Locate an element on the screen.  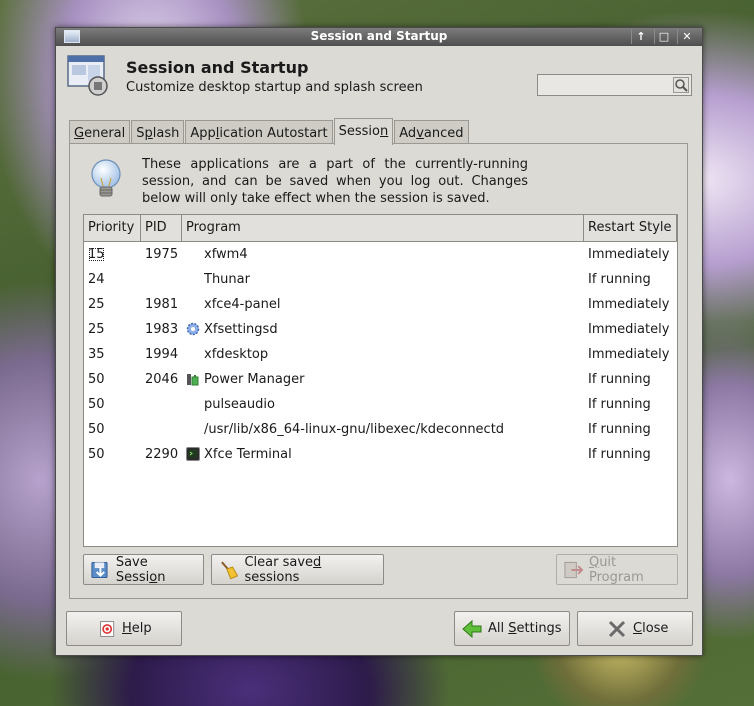
table-header: Priority PID Program Restart Style is located at coordinates (380, 228).